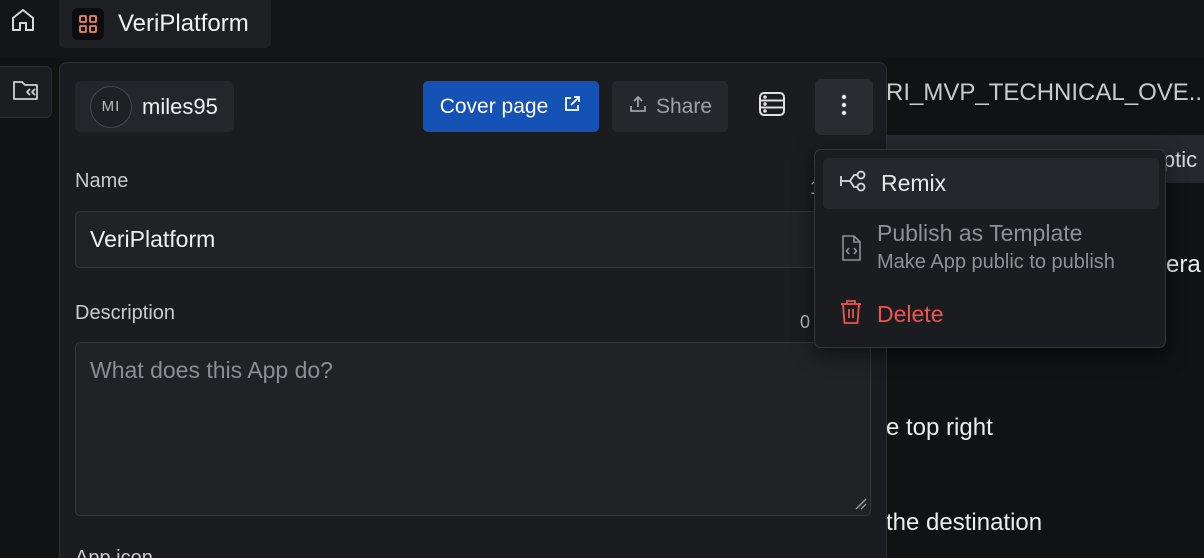 Image resolution: width=1204 pixels, height=558 pixels. I want to click on collapse-folder-button, so click(26, 92).